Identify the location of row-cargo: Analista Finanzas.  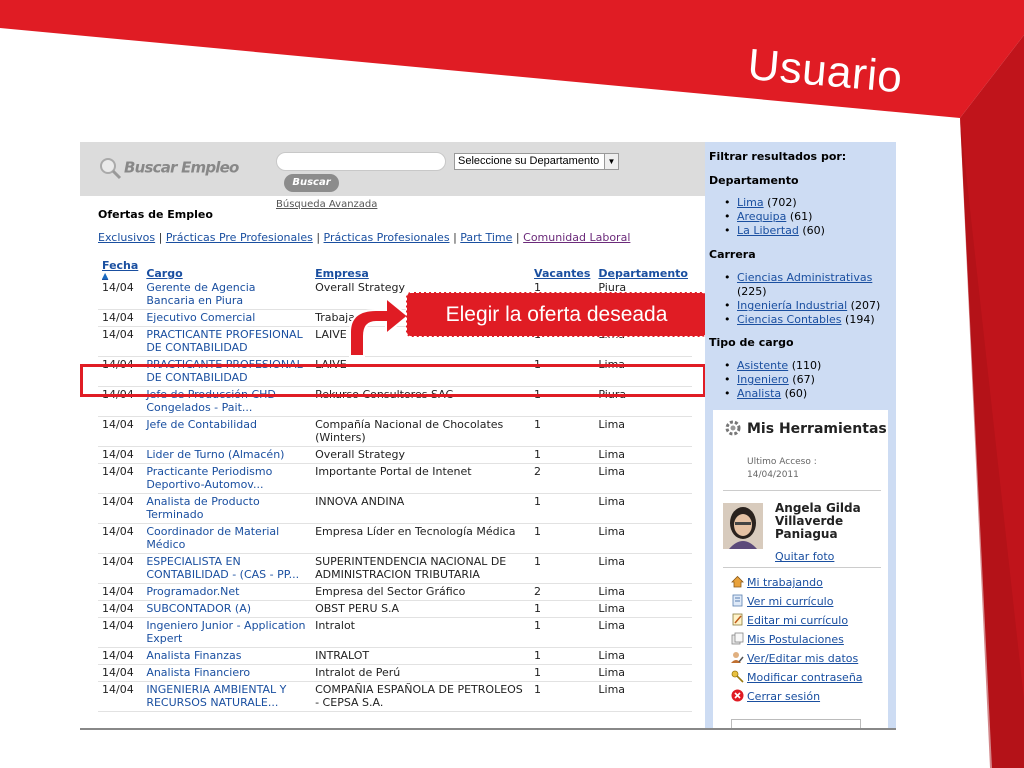
(227, 656).